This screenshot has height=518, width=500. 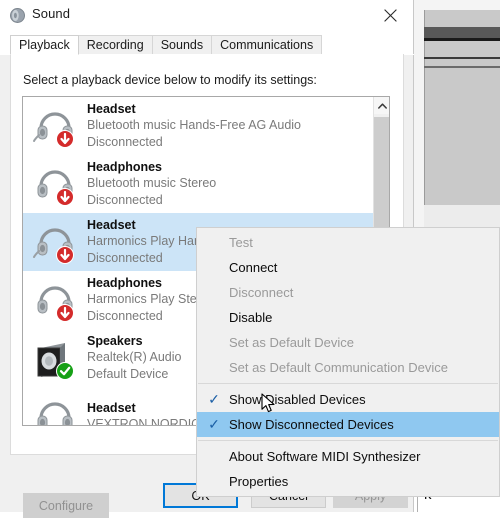 I want to click on device-status: Default Device, so click(x=128, y=374).